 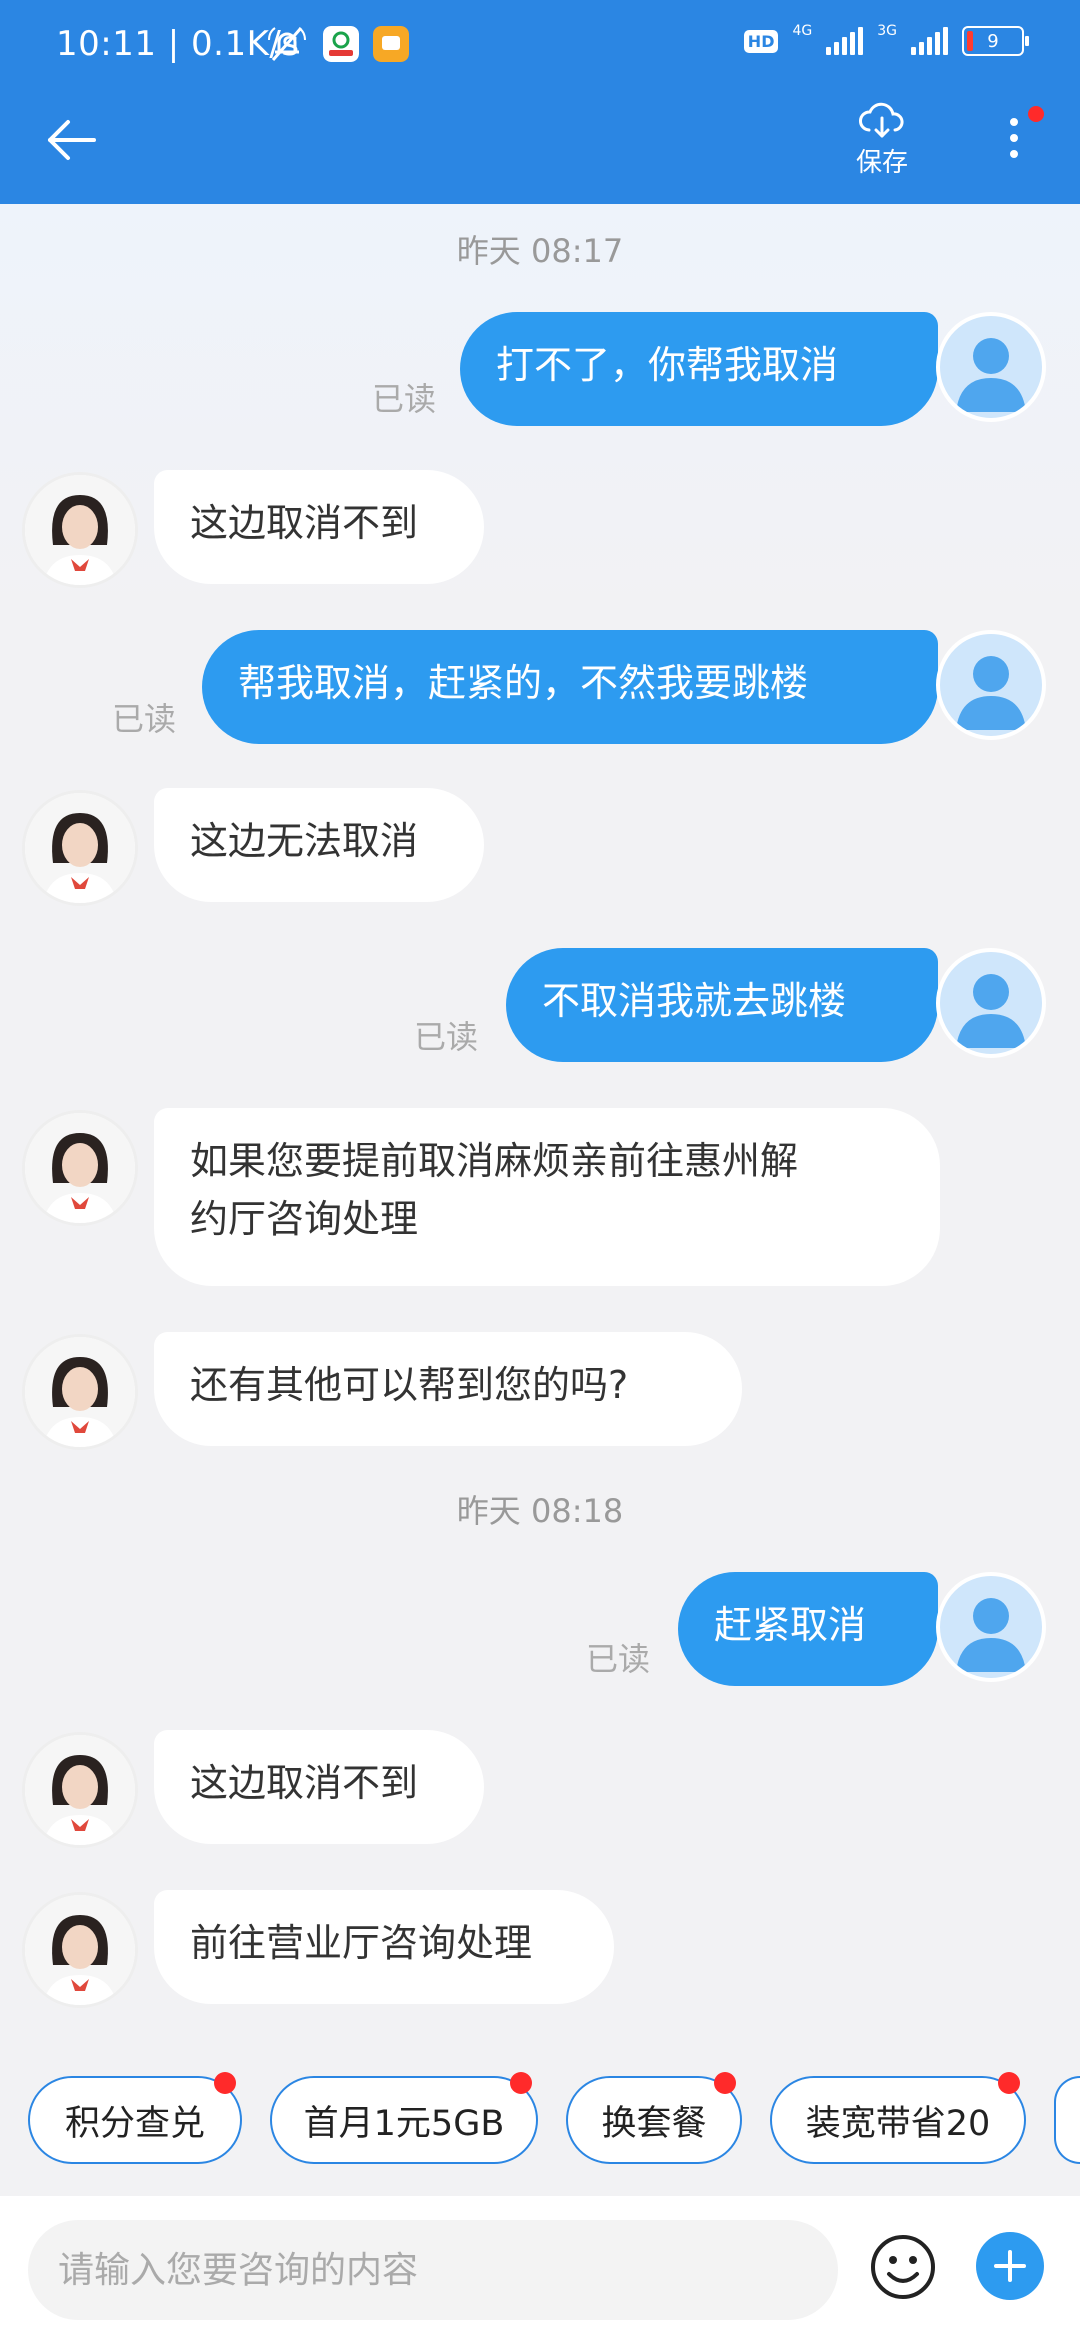 I want to click on carrier-app-icon, so click(x=341, y=44).